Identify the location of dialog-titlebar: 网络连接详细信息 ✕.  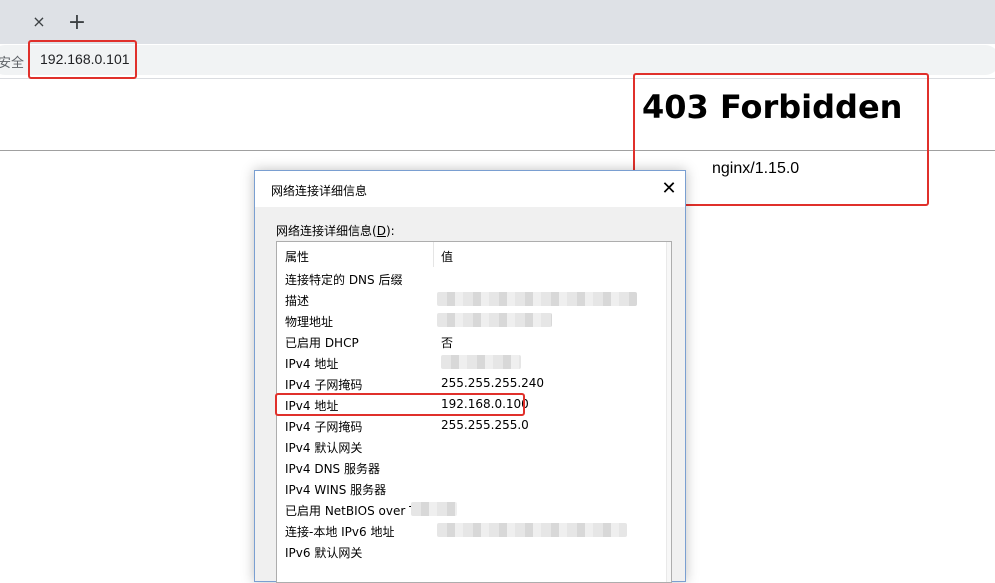
(470, 189).